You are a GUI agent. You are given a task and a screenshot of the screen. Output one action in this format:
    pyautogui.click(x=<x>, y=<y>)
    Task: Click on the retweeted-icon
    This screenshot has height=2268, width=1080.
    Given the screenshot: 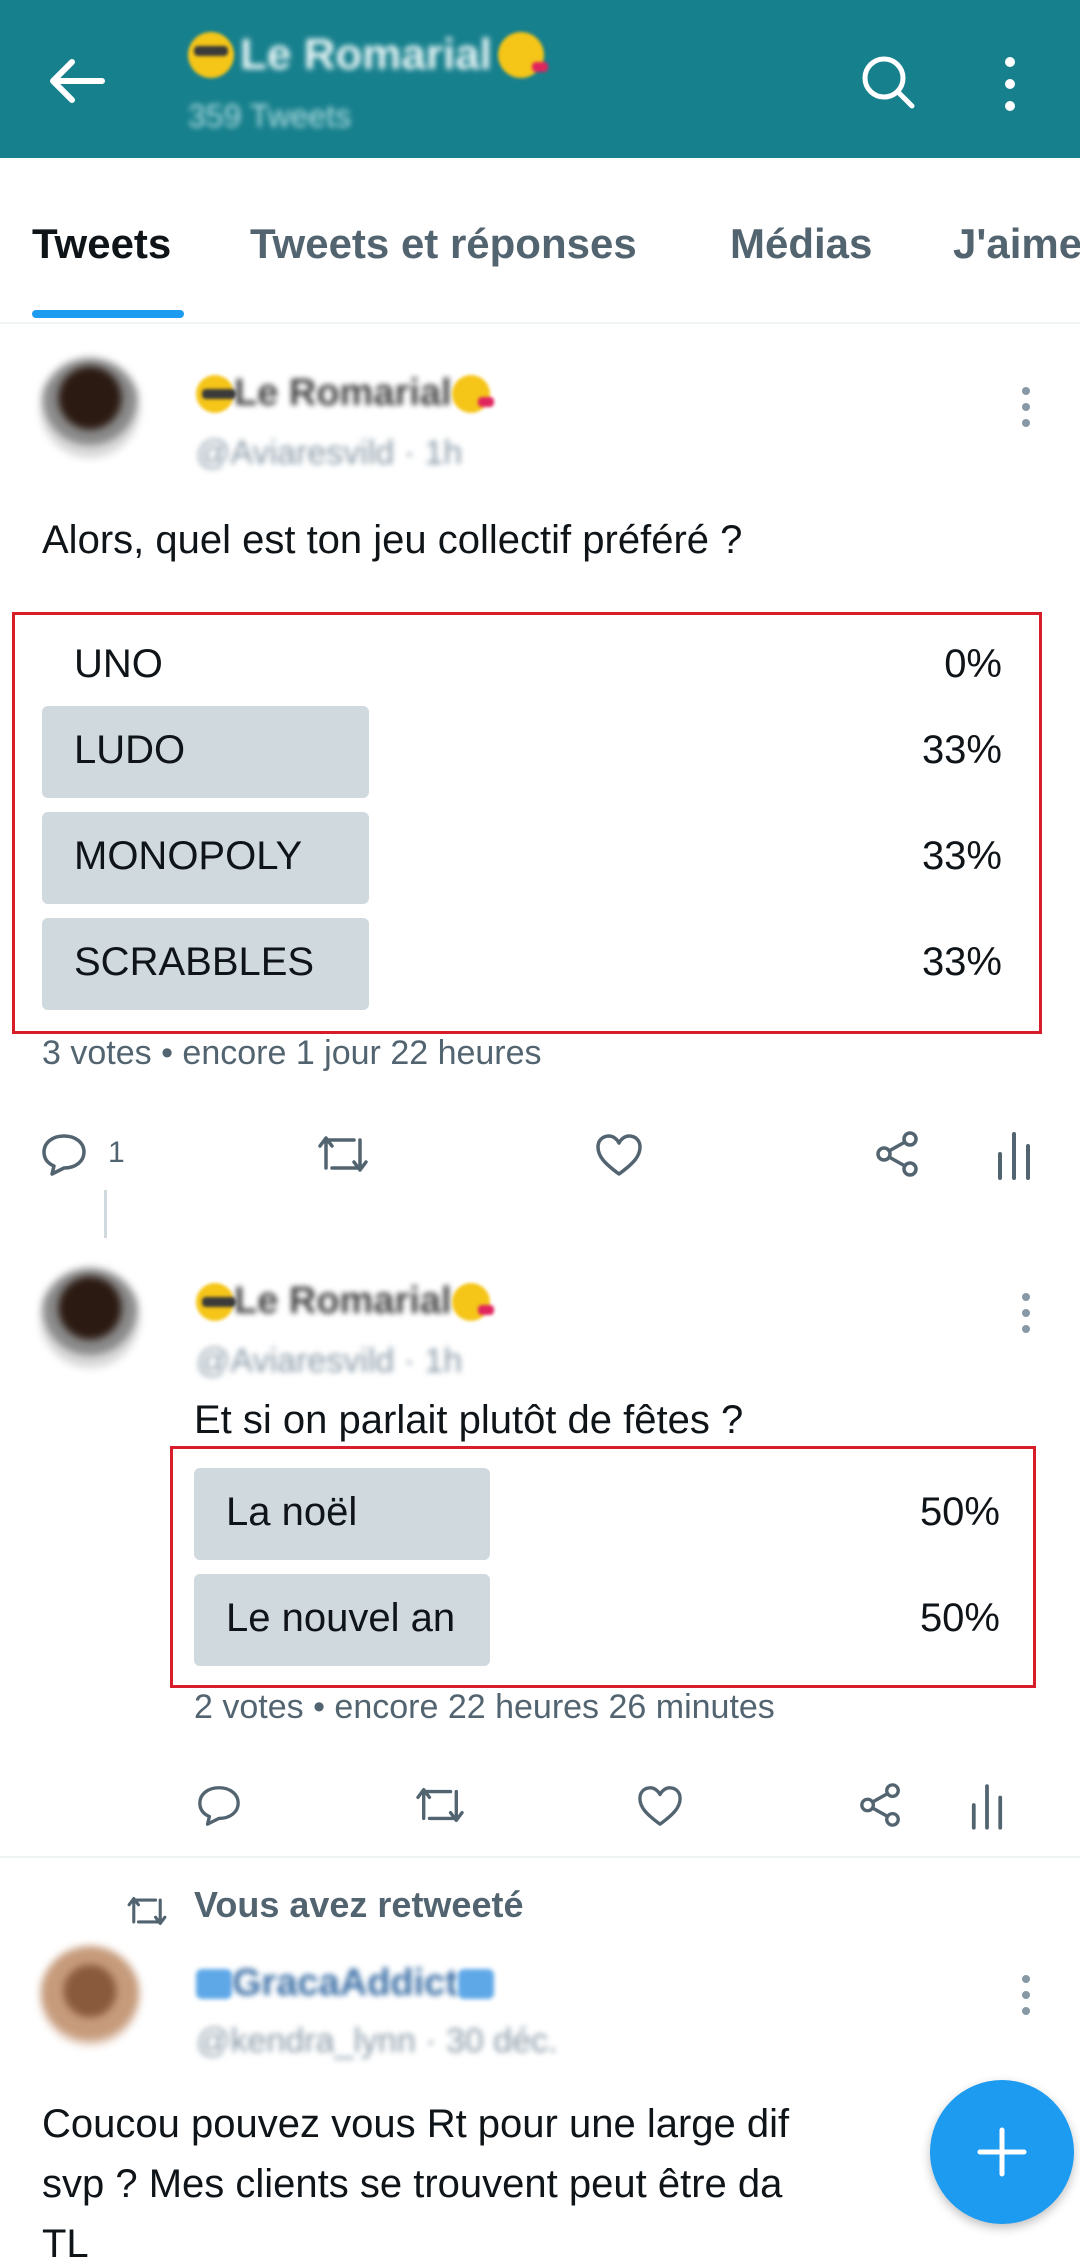 What is the action you would take?
    pyautogui.click(x=147, y=1910)
    